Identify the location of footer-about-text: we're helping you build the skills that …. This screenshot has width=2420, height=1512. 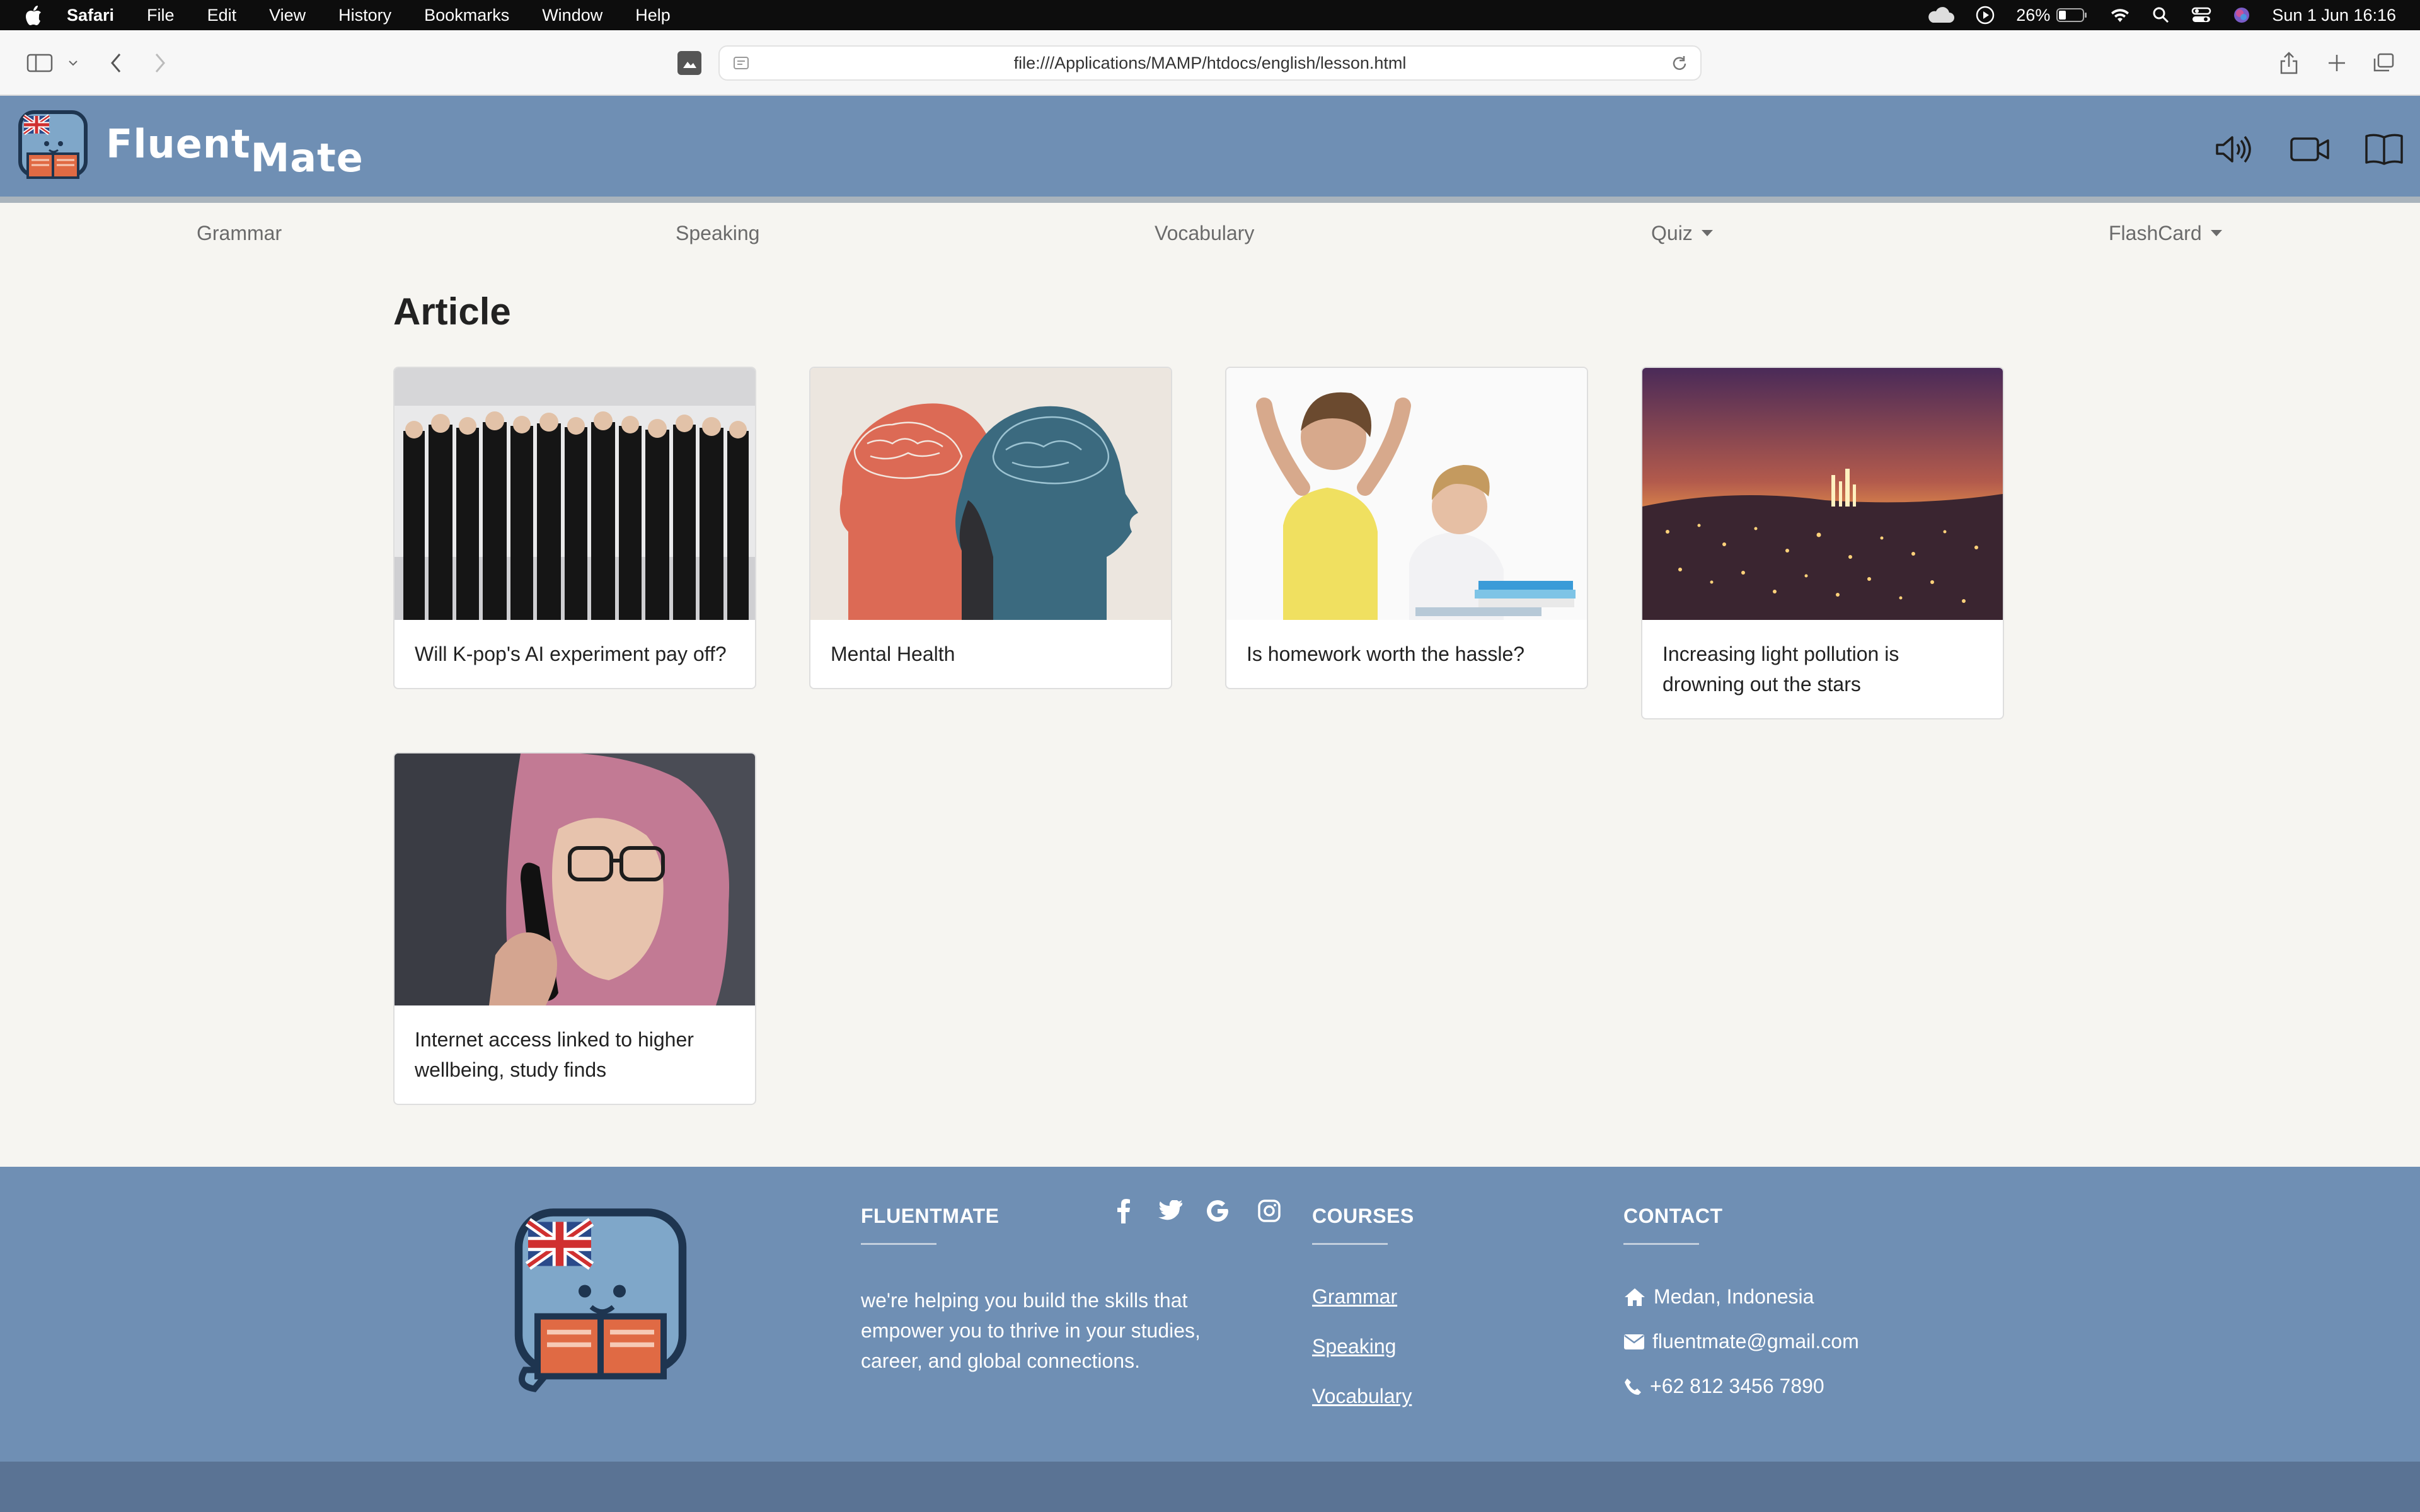
(1031, 1330).